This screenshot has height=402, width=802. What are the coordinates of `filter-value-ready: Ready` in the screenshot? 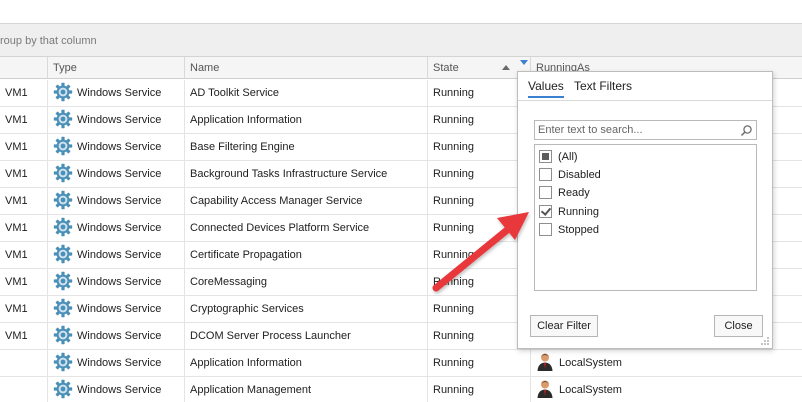 It's located at (564, 193).